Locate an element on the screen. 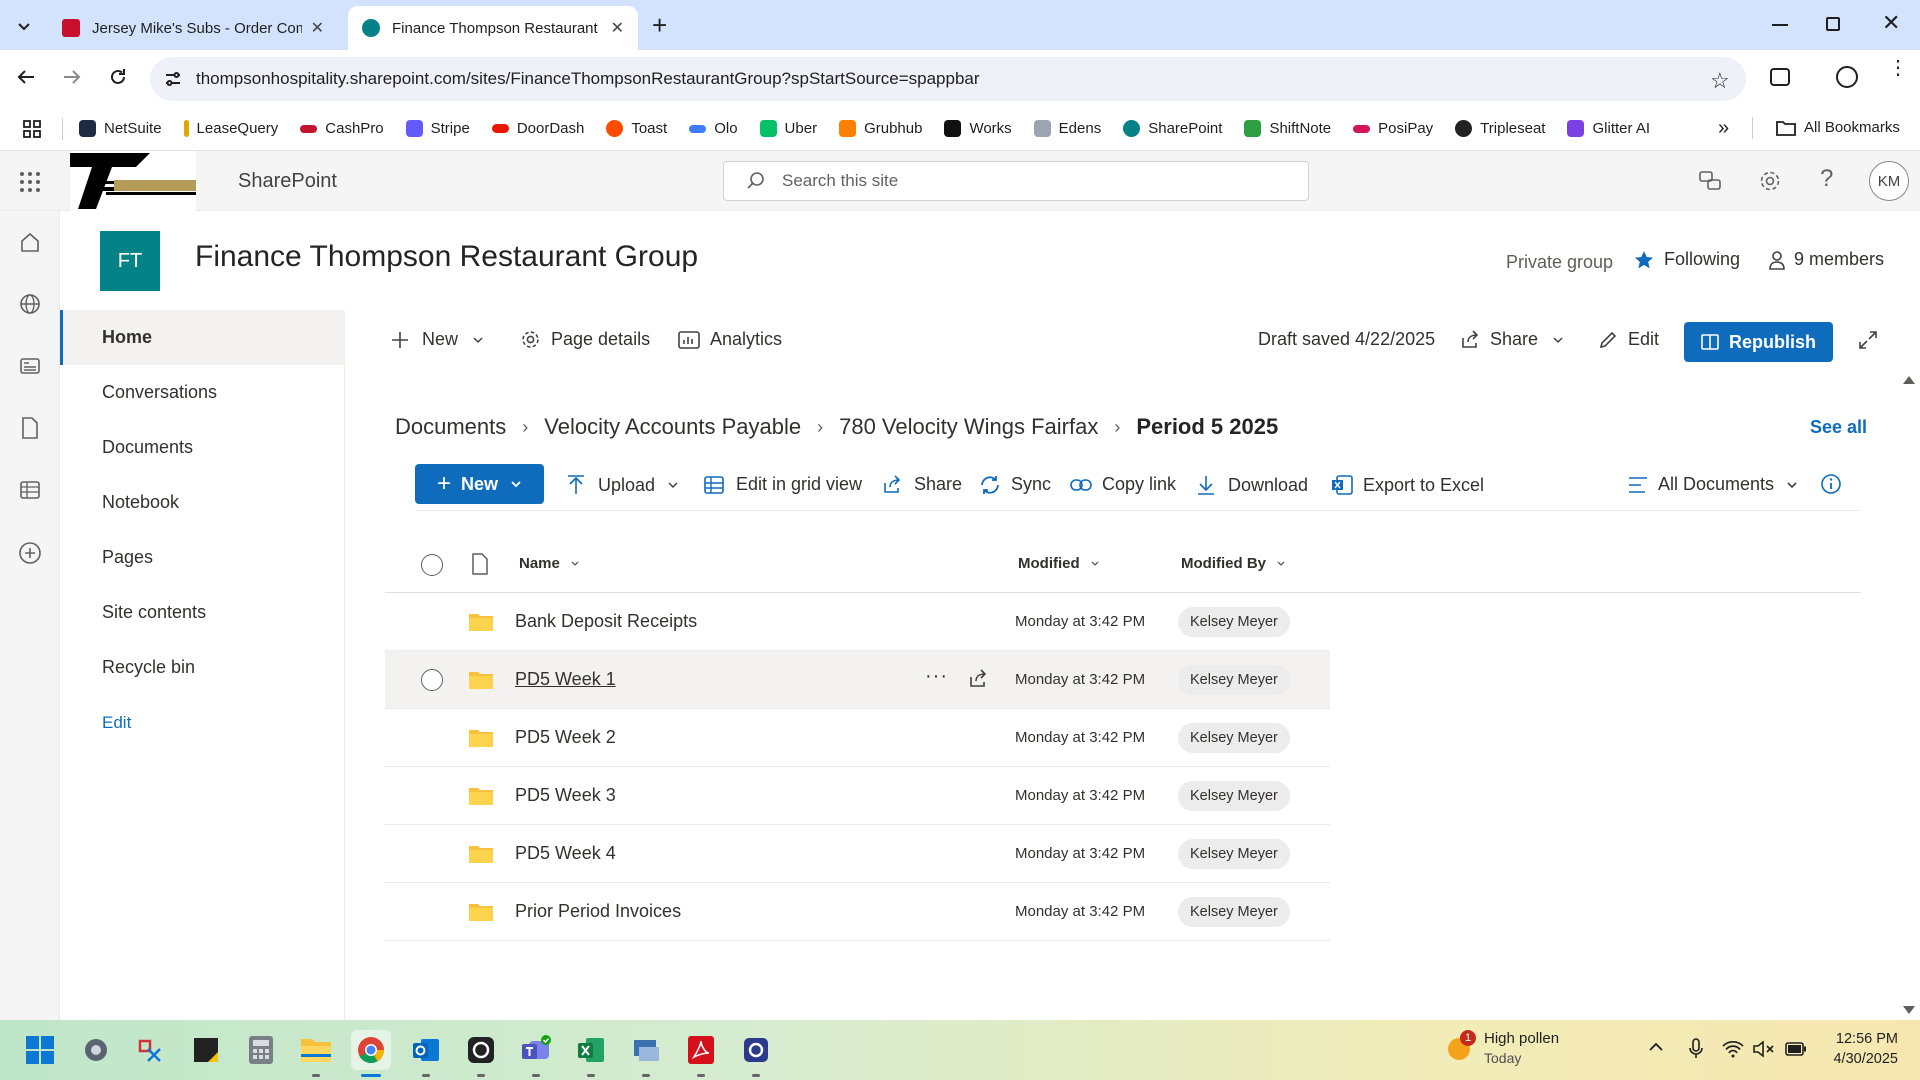  bookmark-cashpro: CashPro is located at coordinates (342, 128).